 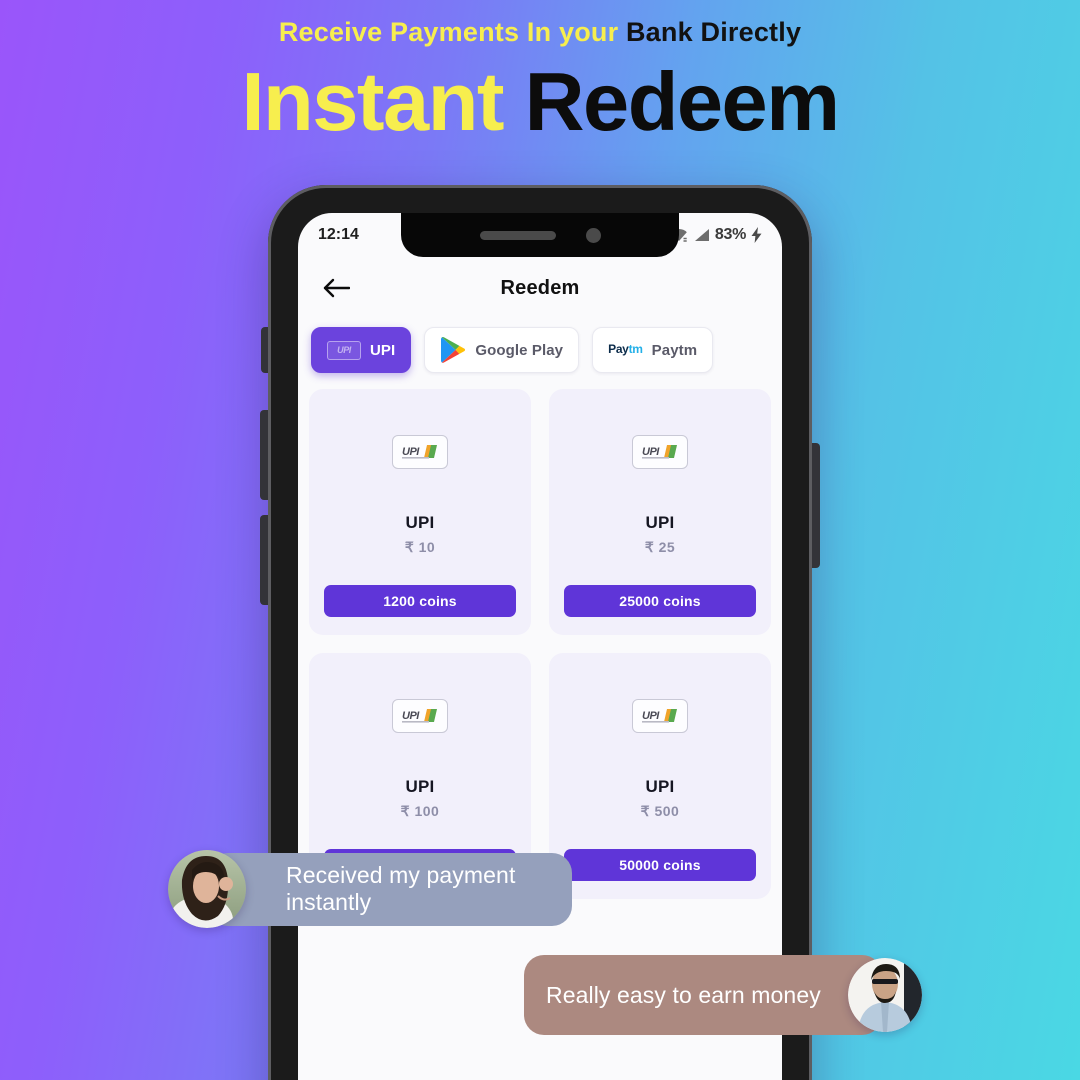 I want to click on phone-notch, so click(x=540, y=235).